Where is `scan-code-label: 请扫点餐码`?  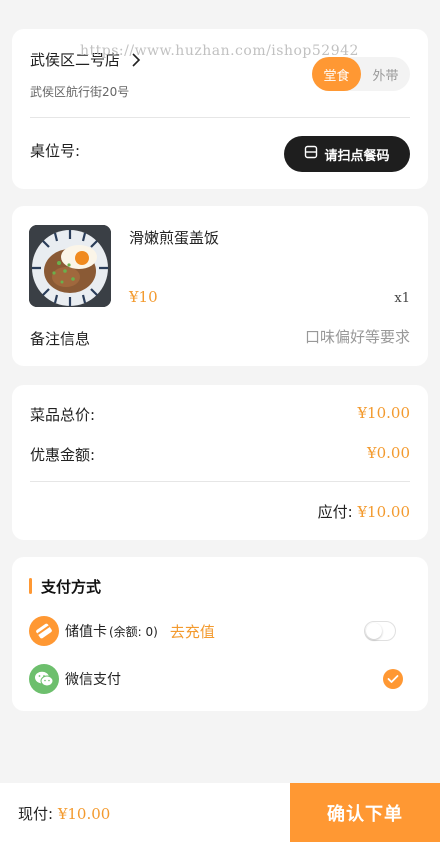 scan-code-label: 请扫点餐码 is located at coordinates (357, 156).